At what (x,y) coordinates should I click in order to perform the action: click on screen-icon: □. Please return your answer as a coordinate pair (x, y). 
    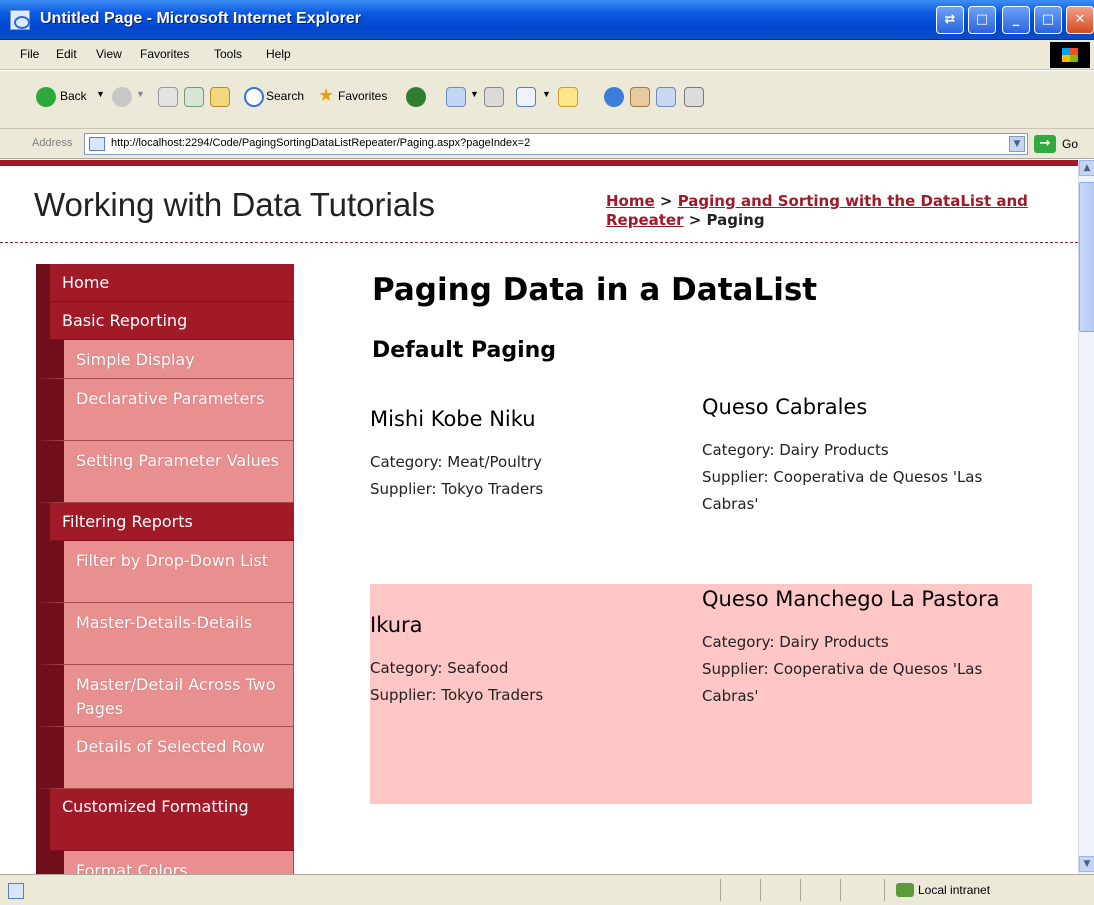
    Looking at the image, I should click on (982, 20).